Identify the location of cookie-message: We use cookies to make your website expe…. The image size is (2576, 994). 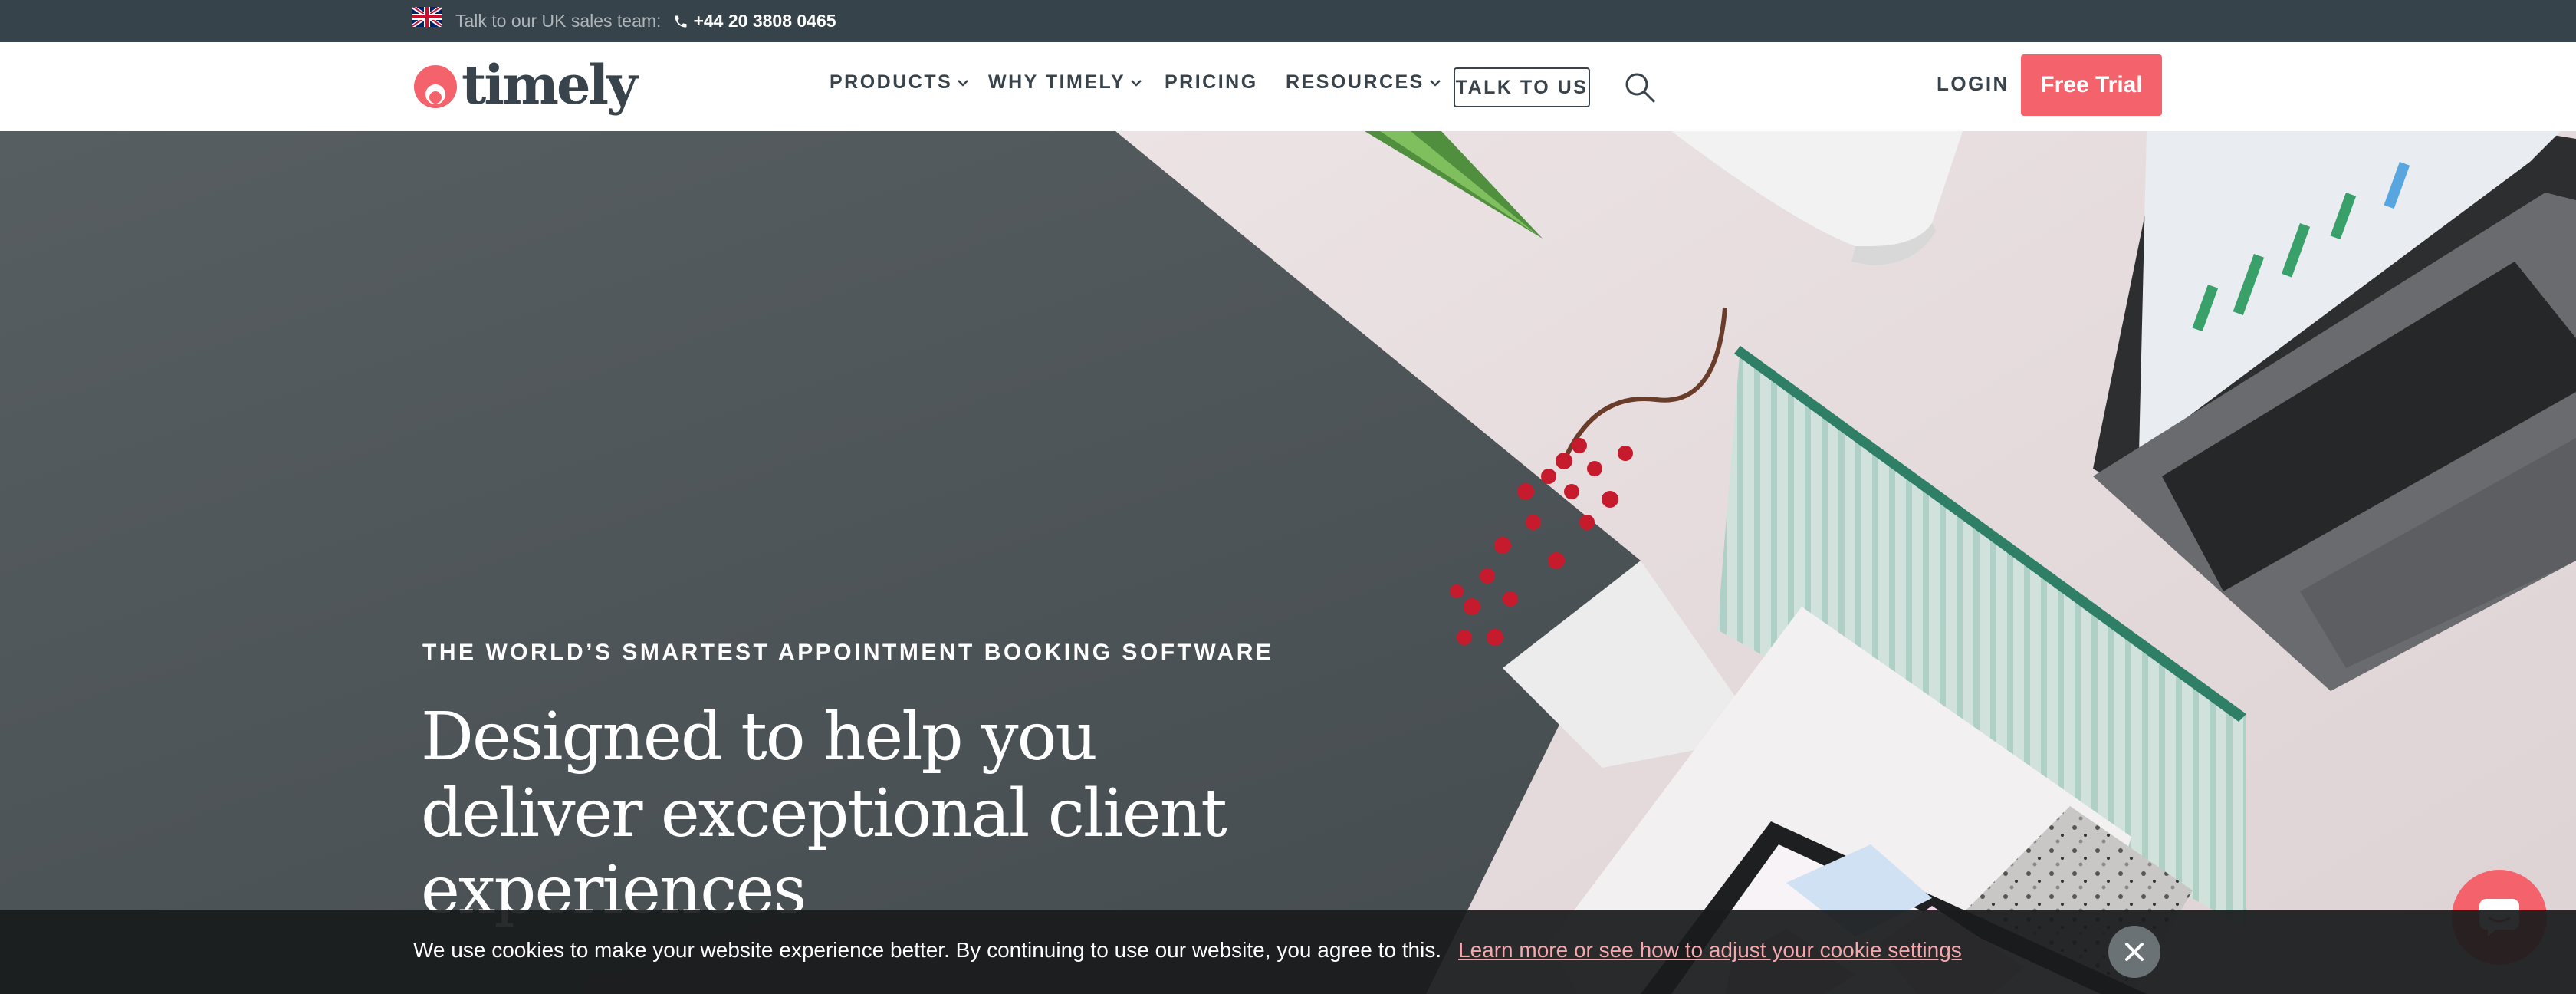
(928, 950).